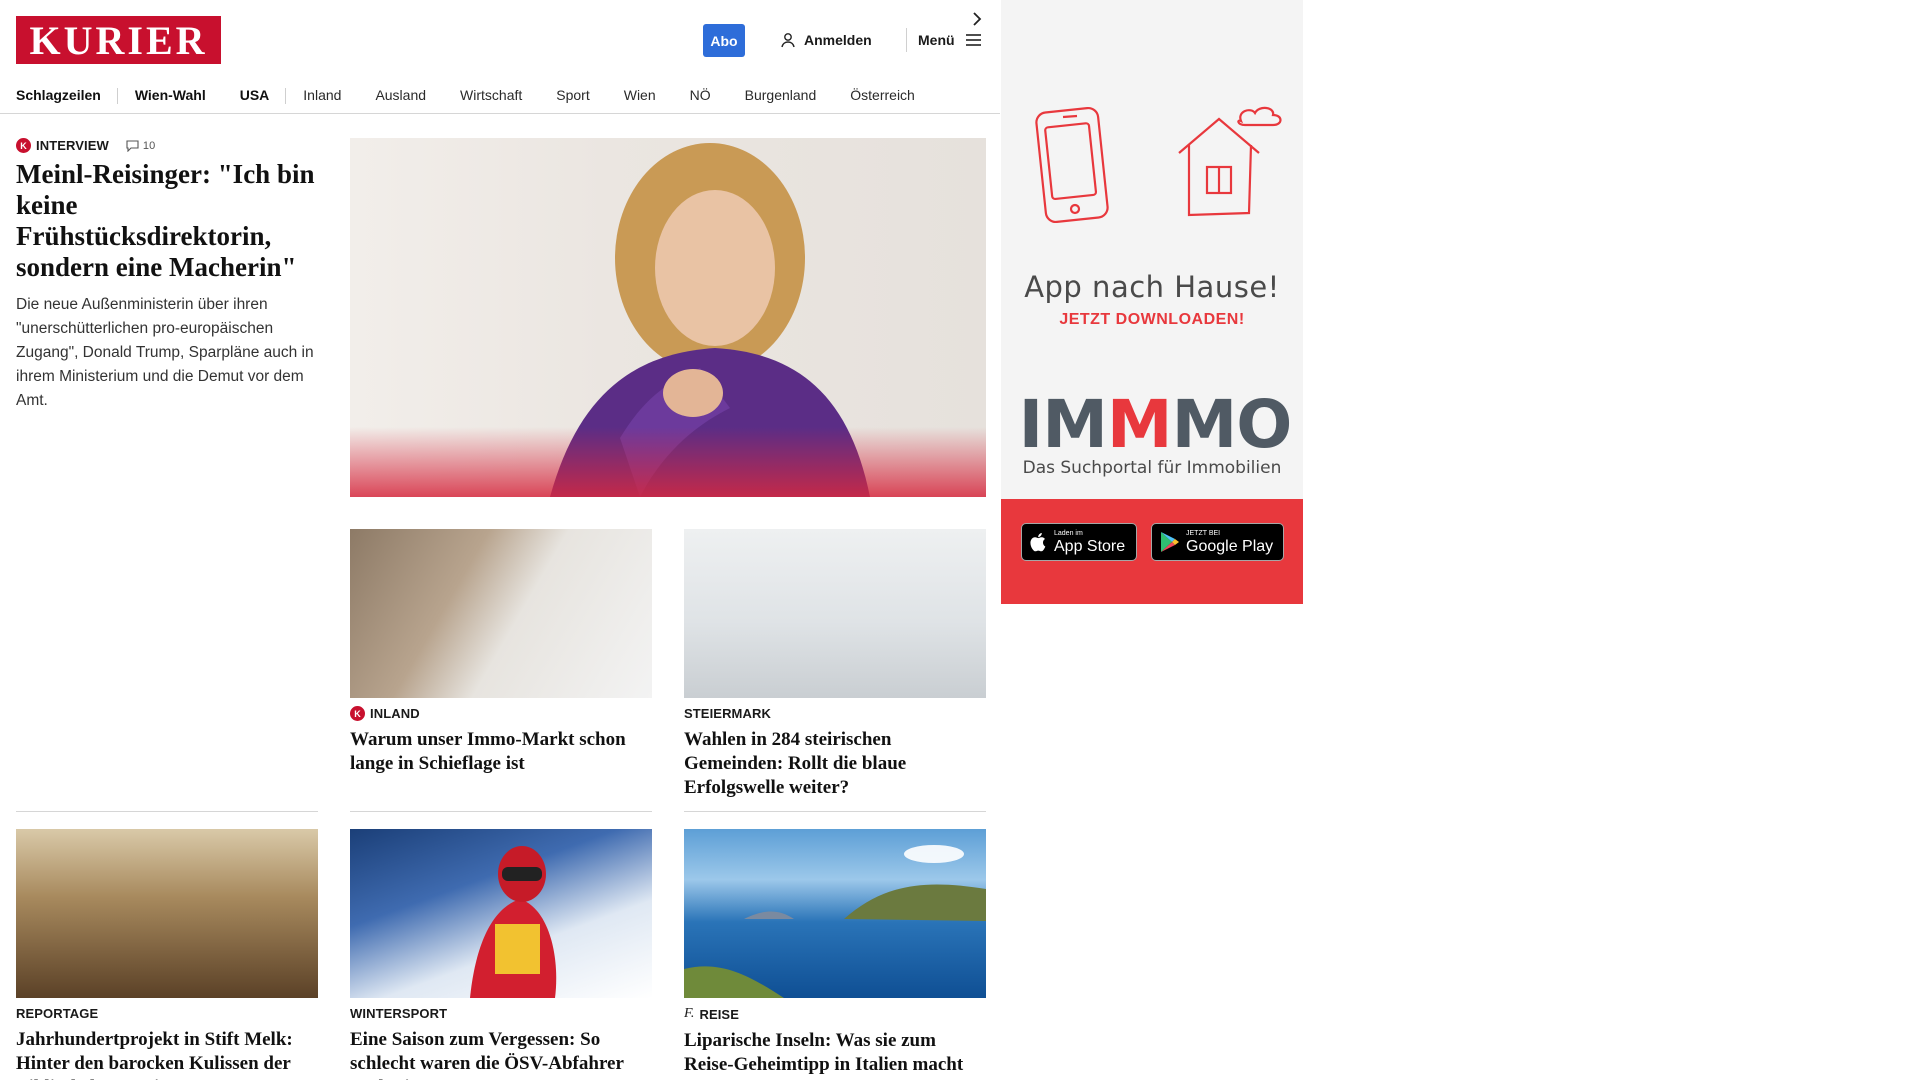  I want to click on card-kicker-label: STEIERMARK, so click(727, 713).